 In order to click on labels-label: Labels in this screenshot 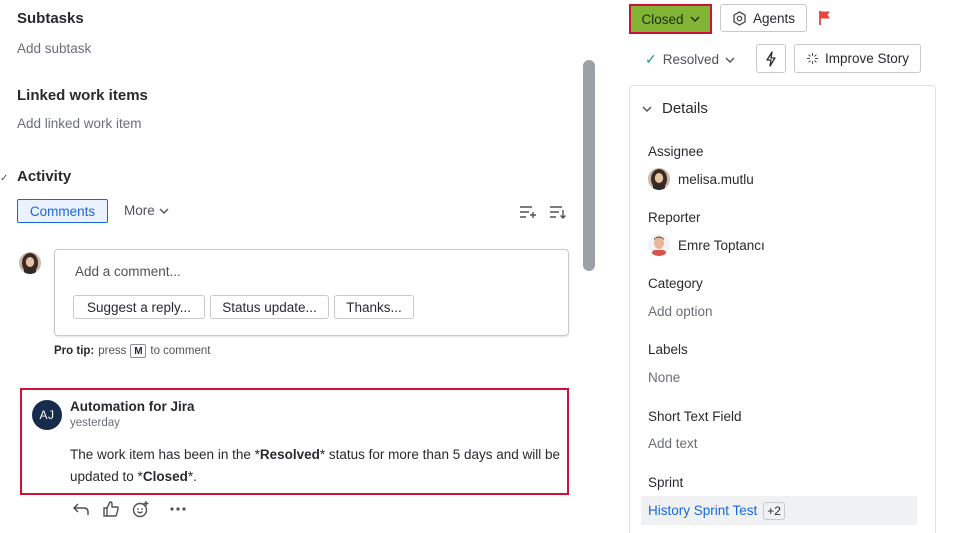, I will do `click(668, 349)`.